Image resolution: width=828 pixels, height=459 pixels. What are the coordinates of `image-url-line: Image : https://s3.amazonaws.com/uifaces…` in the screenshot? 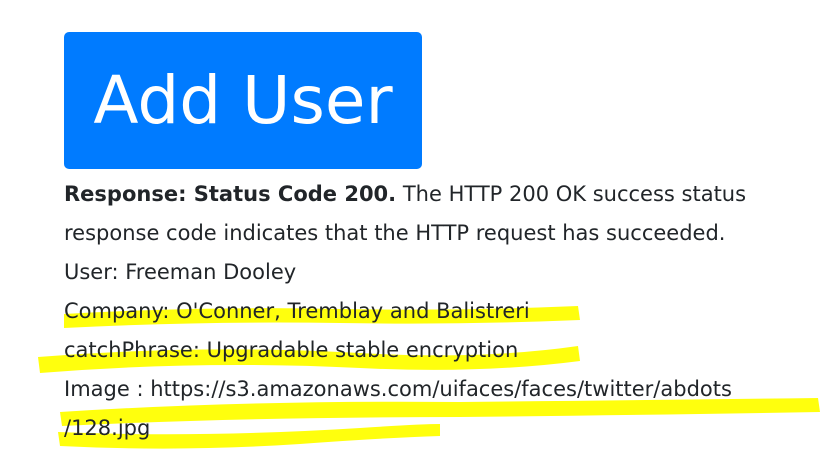 It's located at (398, 389).